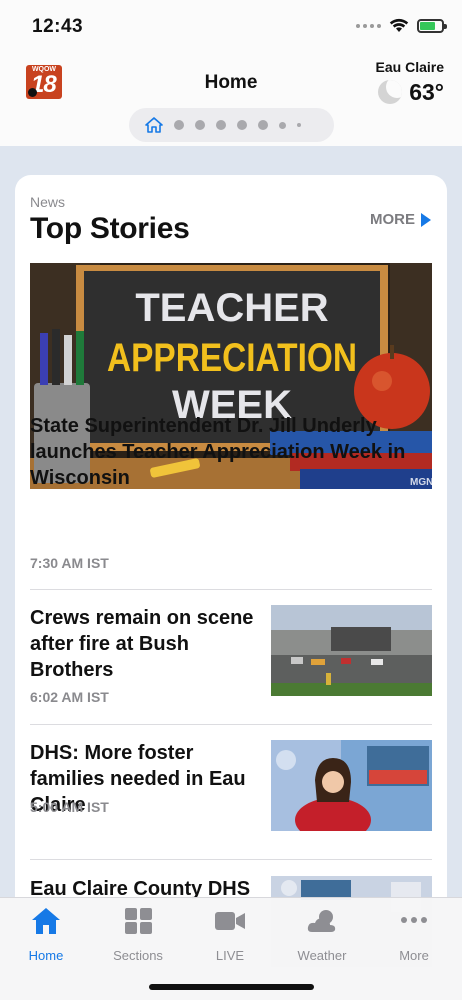 Image resolution: width=462 pixels, height=1000 pixels. Describe the element at coordinates (138, 955) in the screenshot. I see `tab-label: Sections` at that location.